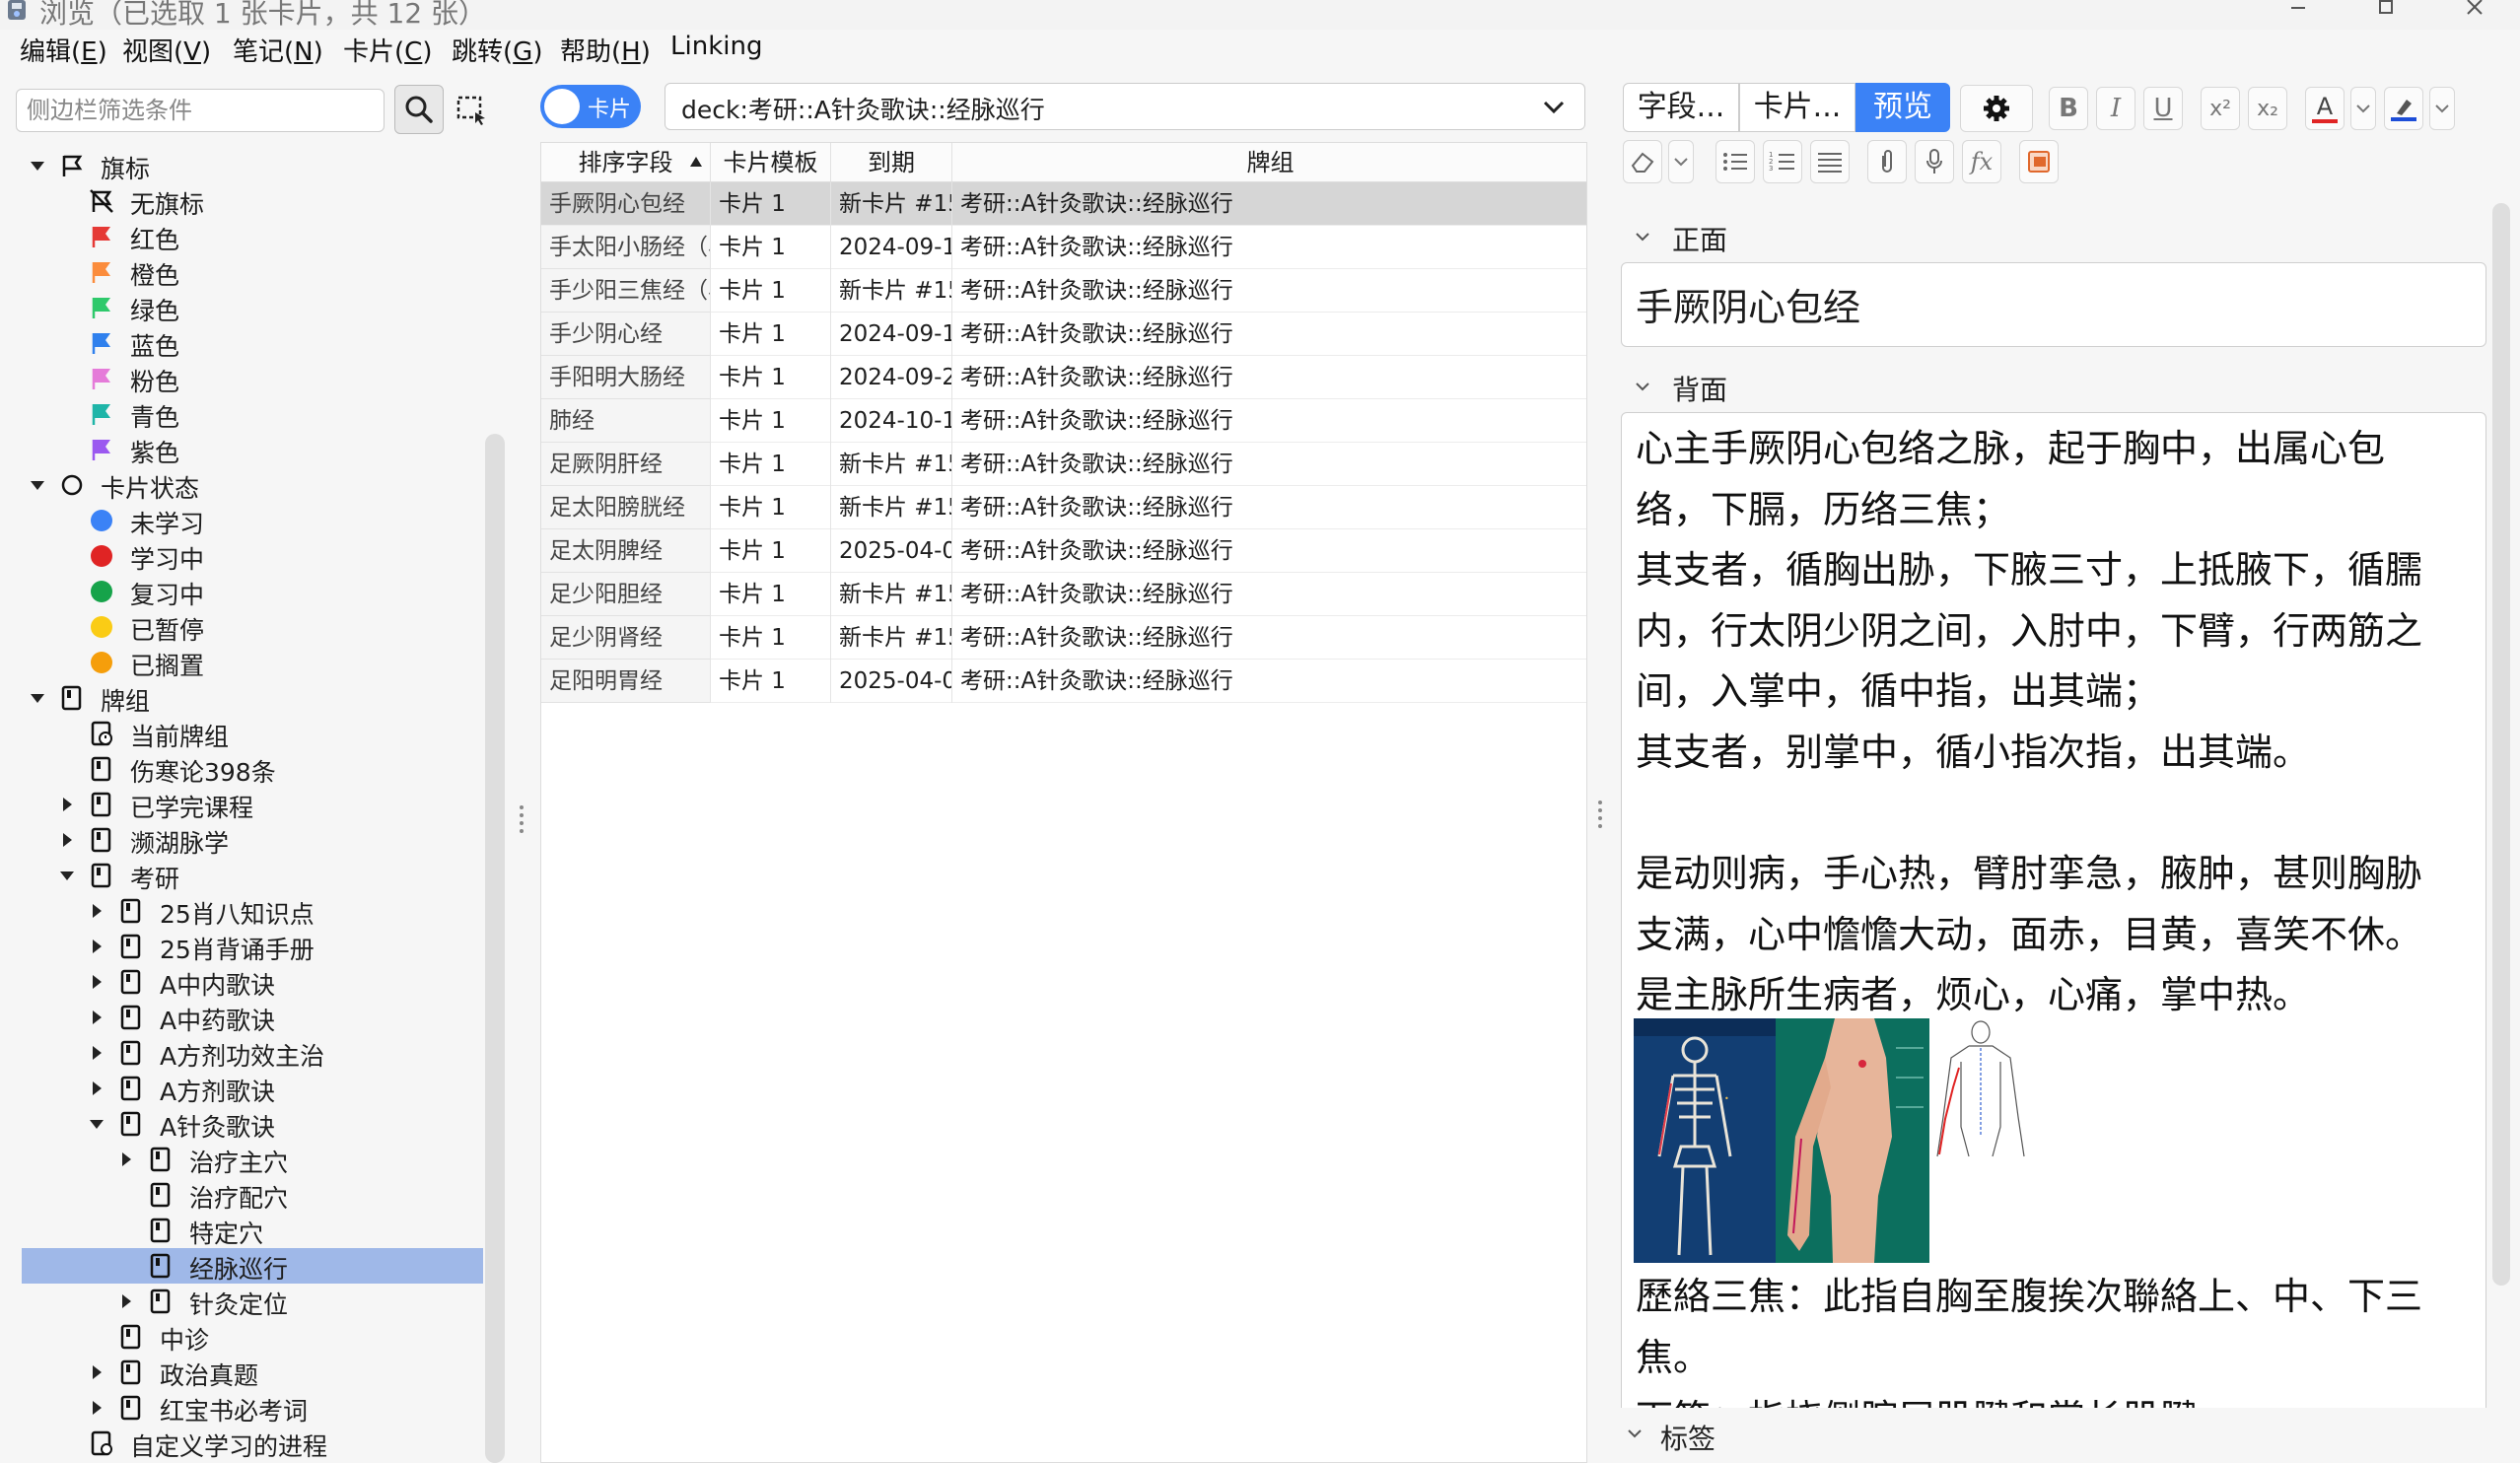  I want to click on sidebar-item-19: 濒湖脉学, so click(241, 840).